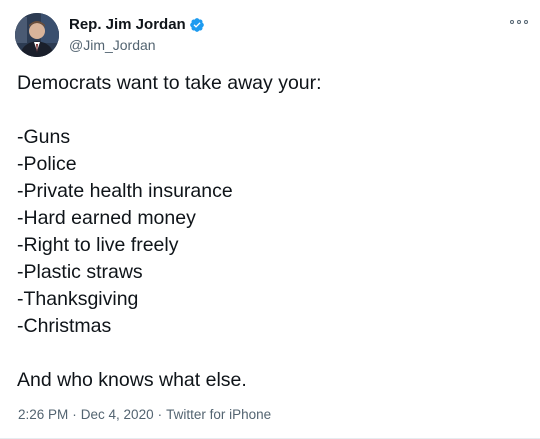 This screenshot has width=540, height=439. I want to click on tweet-line: -Police, so click(47, 164).